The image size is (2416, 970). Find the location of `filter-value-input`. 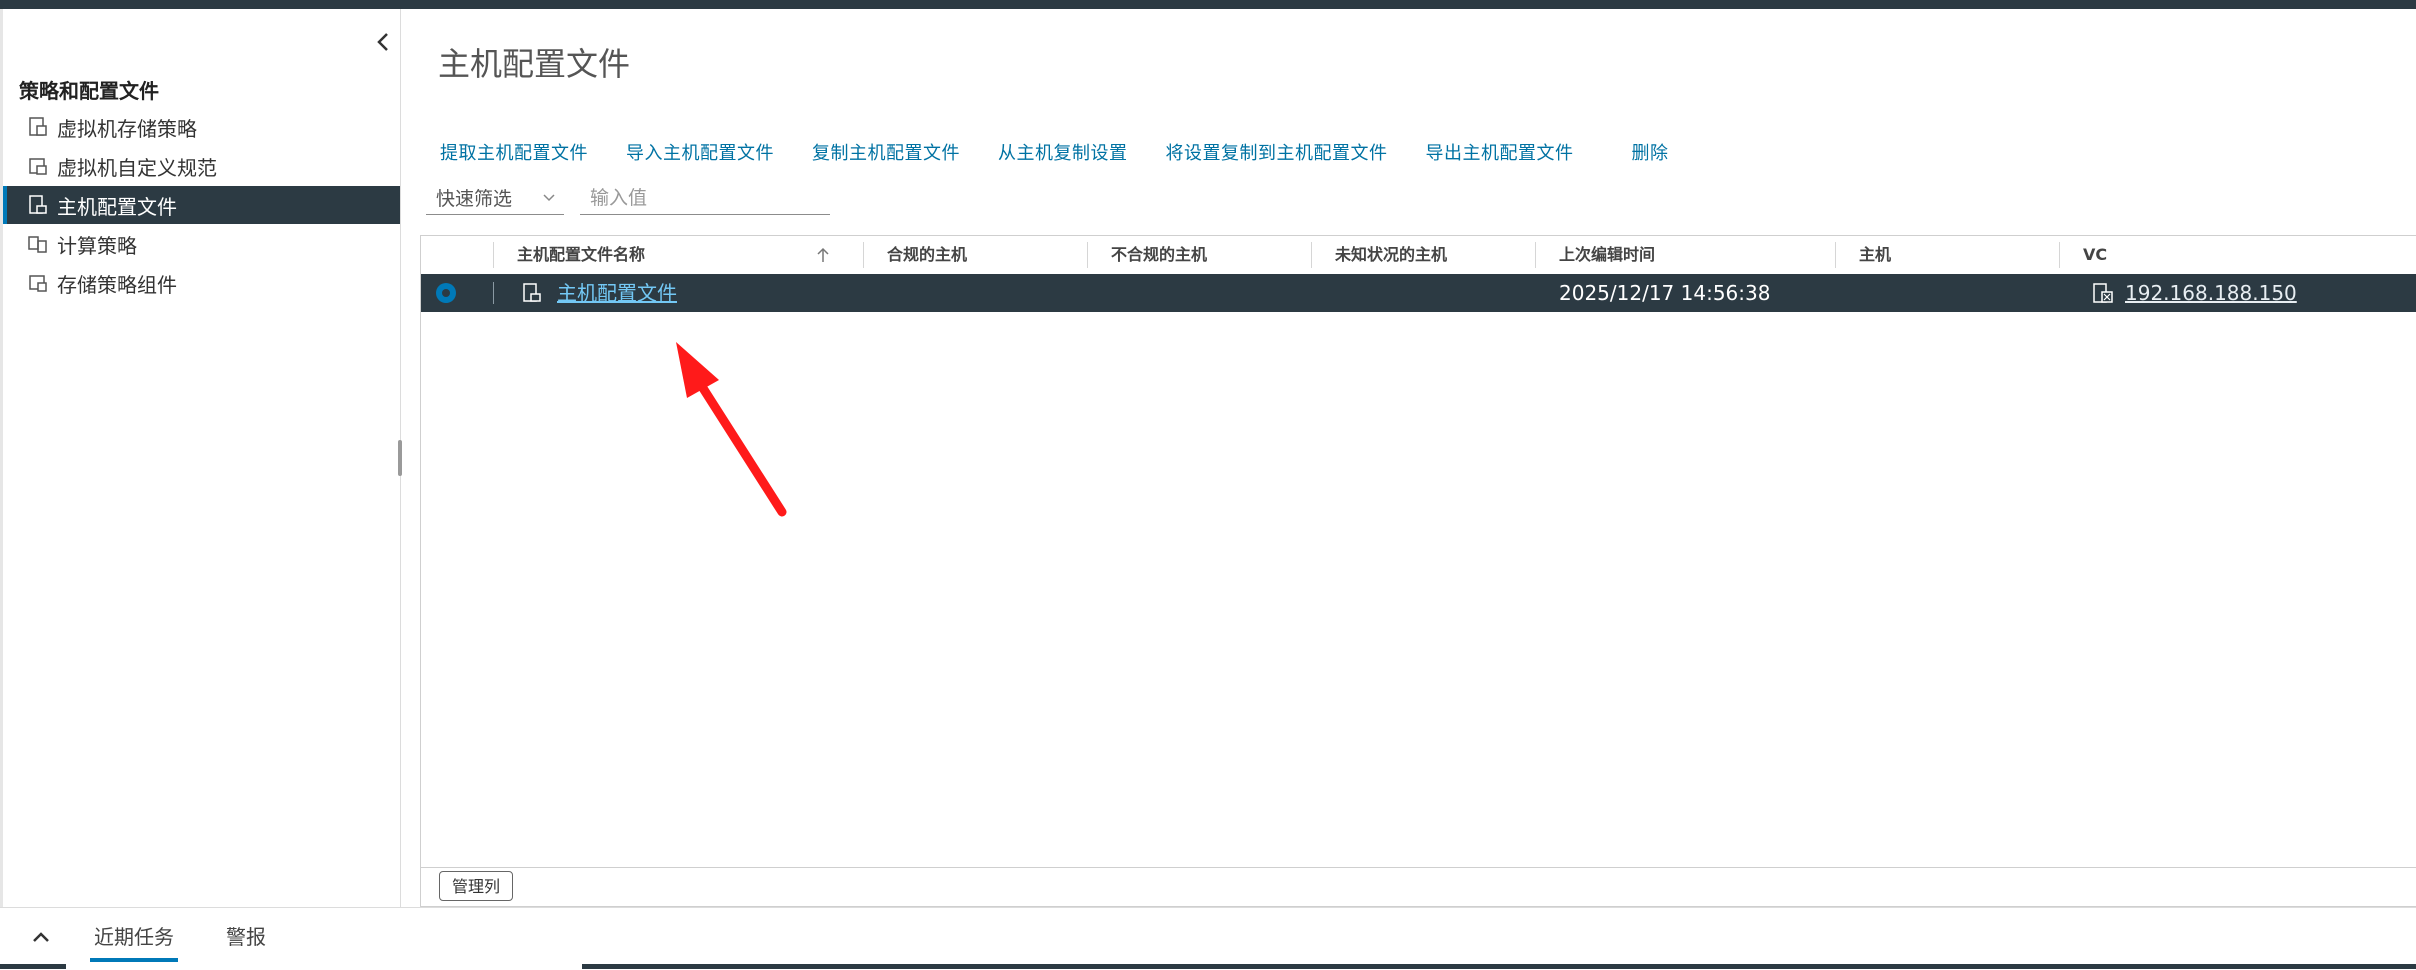

filter-value-input is located at coordinates (705, 198).